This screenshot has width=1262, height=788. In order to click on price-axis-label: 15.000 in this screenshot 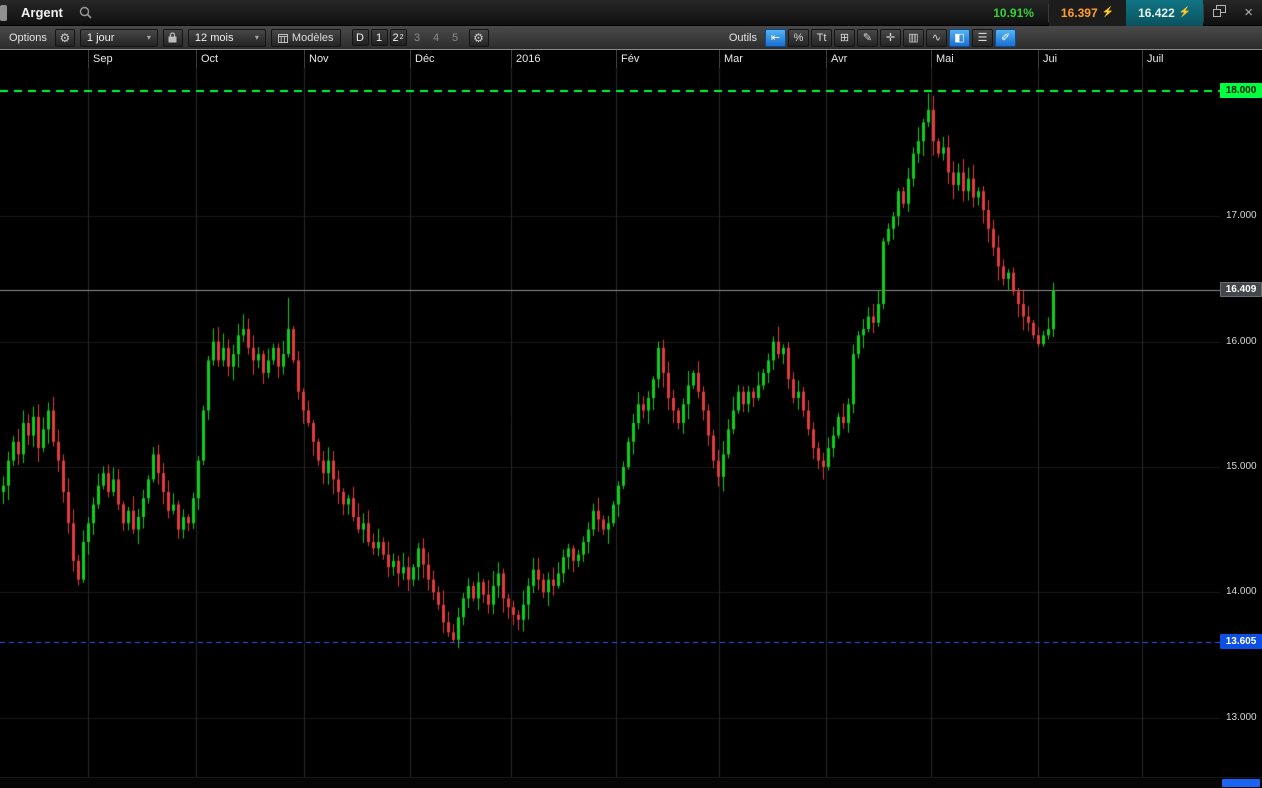, I will do `click(1241, 466)`.